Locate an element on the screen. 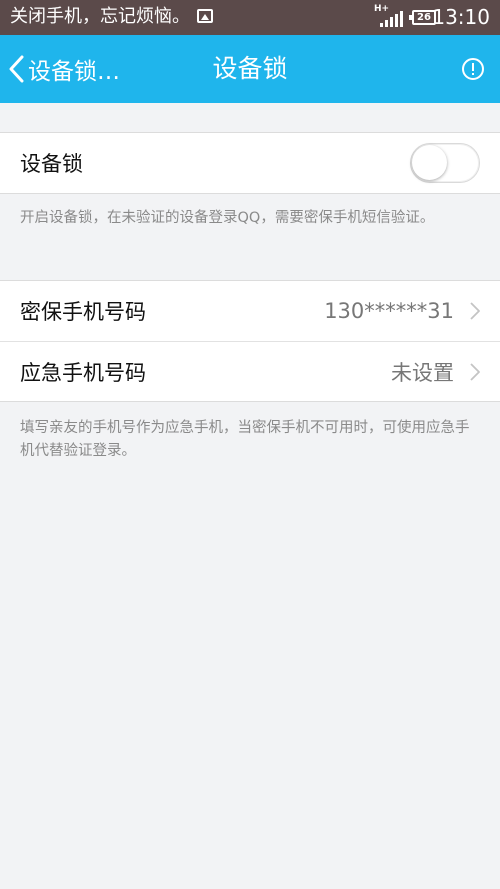 Image resolution: width=500 pixels, height=889 pixels. signal-icon is located at coordinates (392, 19).